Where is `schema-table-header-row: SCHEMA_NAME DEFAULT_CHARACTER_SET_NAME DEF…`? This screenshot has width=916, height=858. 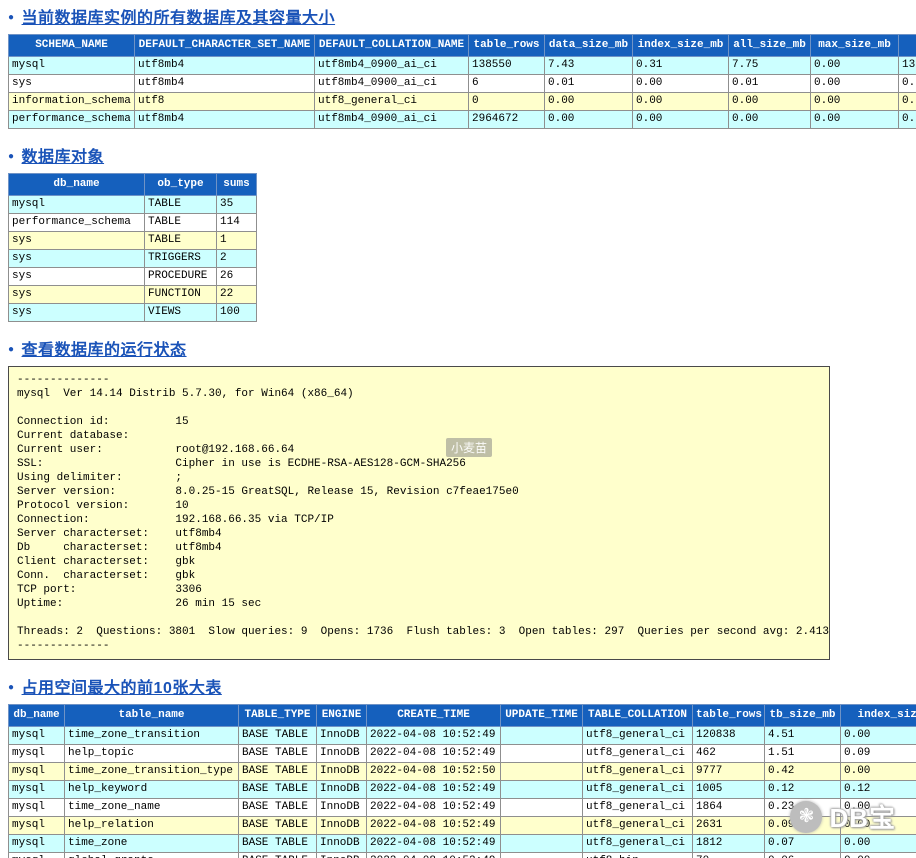
schema-table-header-row: SCHEMA_NAME DEFAULT_CHARACTER_SET_NAME DEF… is located at coordinates (462, 45).